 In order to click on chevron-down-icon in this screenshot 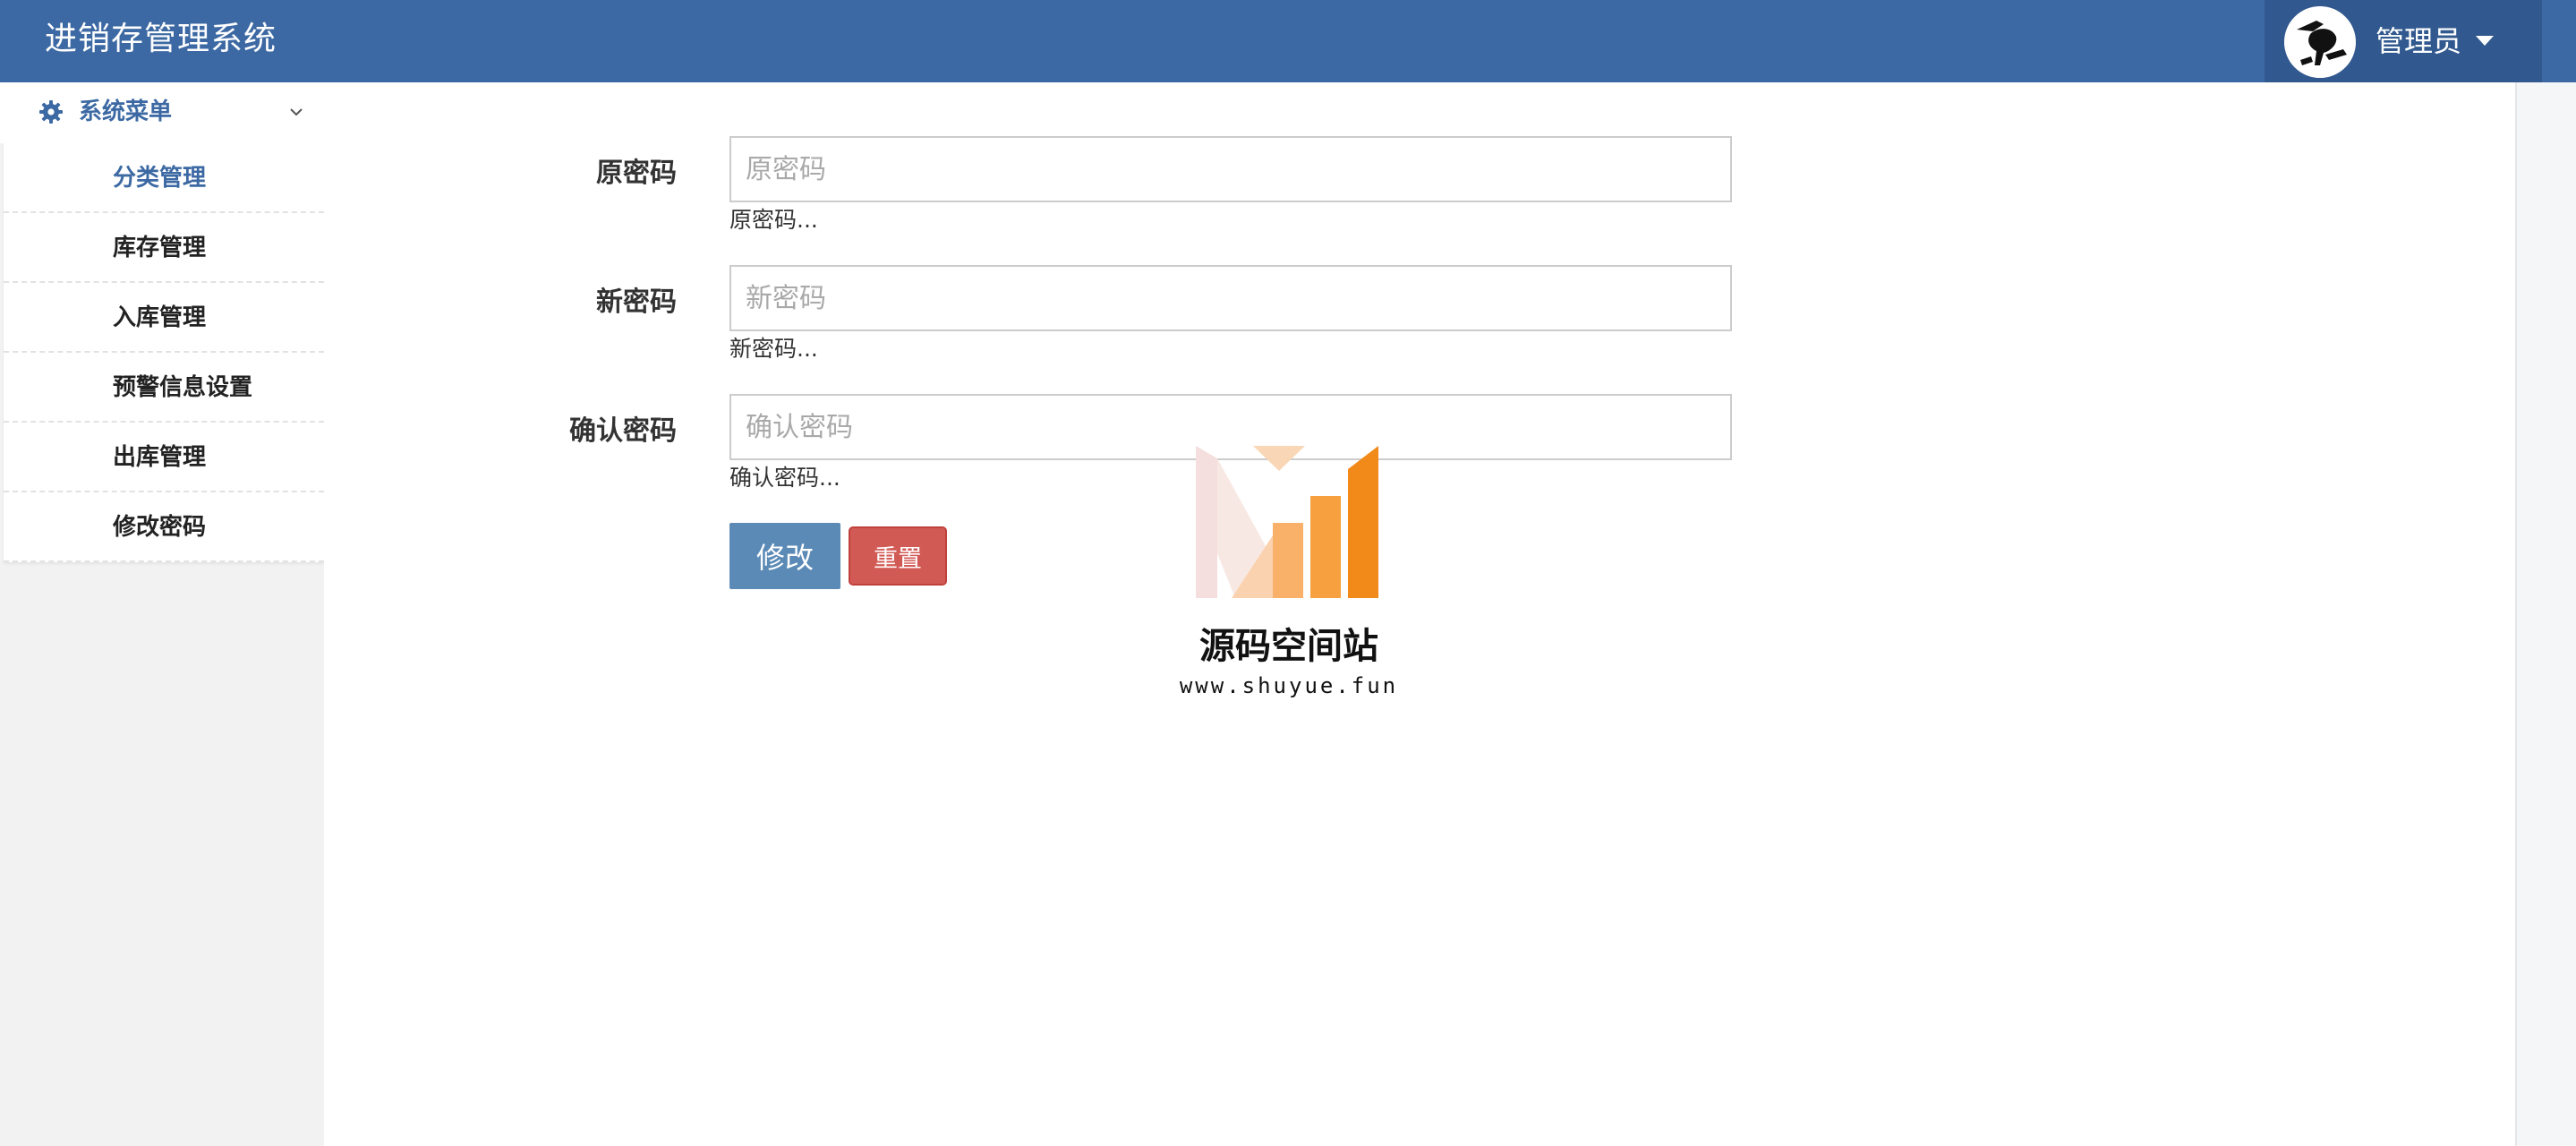, I will do `click(296, 112)`.